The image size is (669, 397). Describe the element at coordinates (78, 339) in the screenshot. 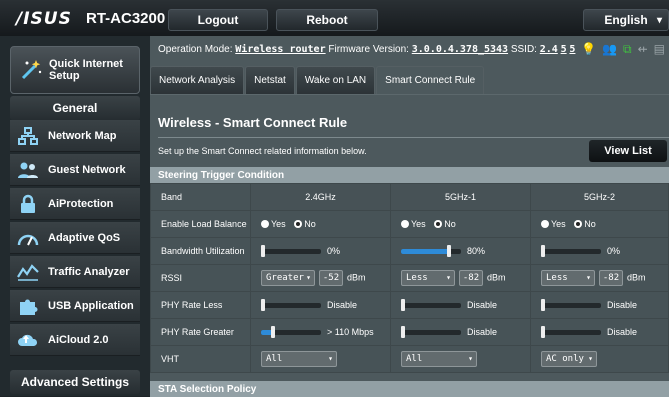

I see `sidebar-item-label: AiCloud 2.0` at that location.